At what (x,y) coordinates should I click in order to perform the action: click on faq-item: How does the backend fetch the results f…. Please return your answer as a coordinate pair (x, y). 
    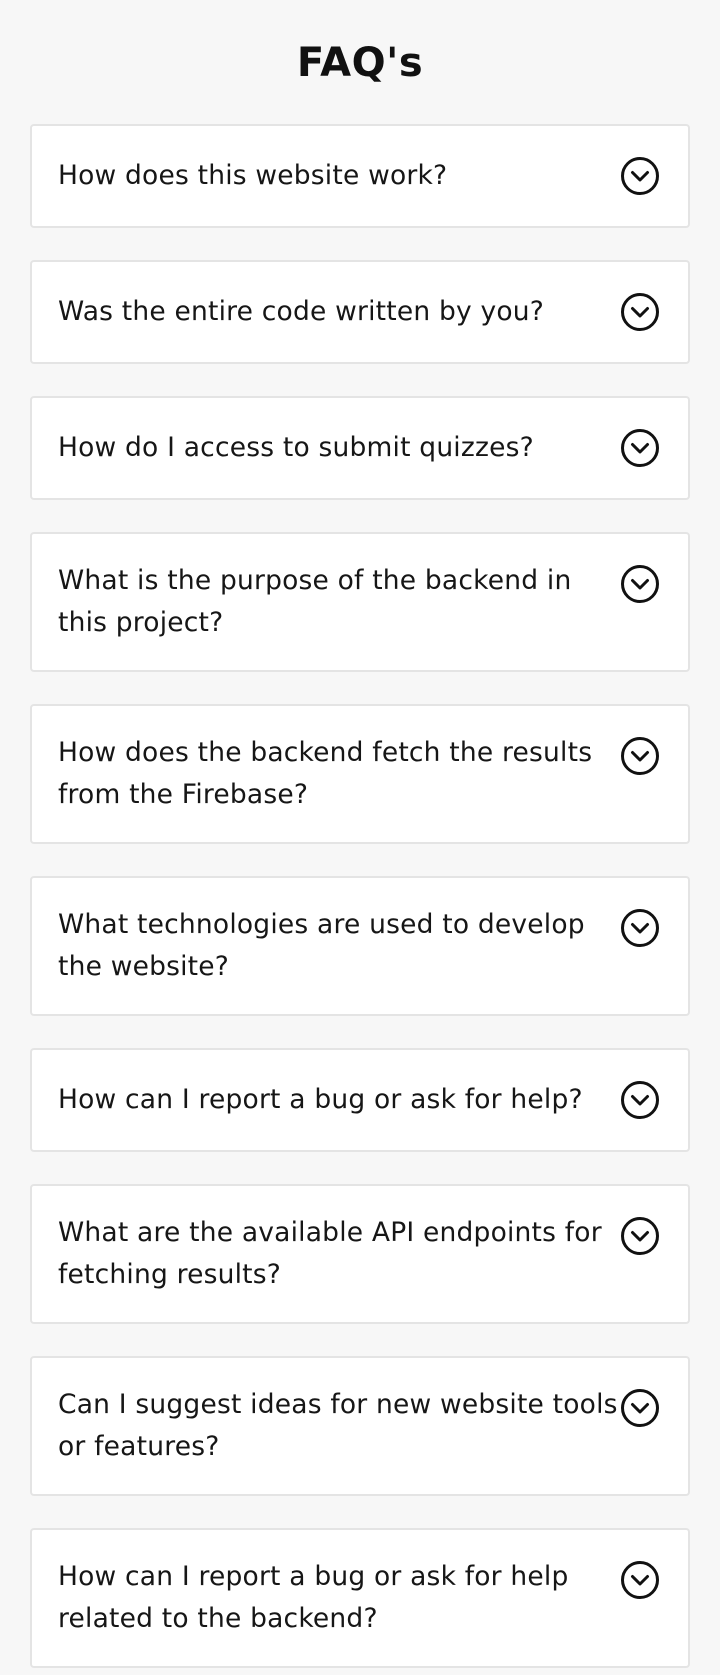
    Looking at the image, I should click on (360, 774).